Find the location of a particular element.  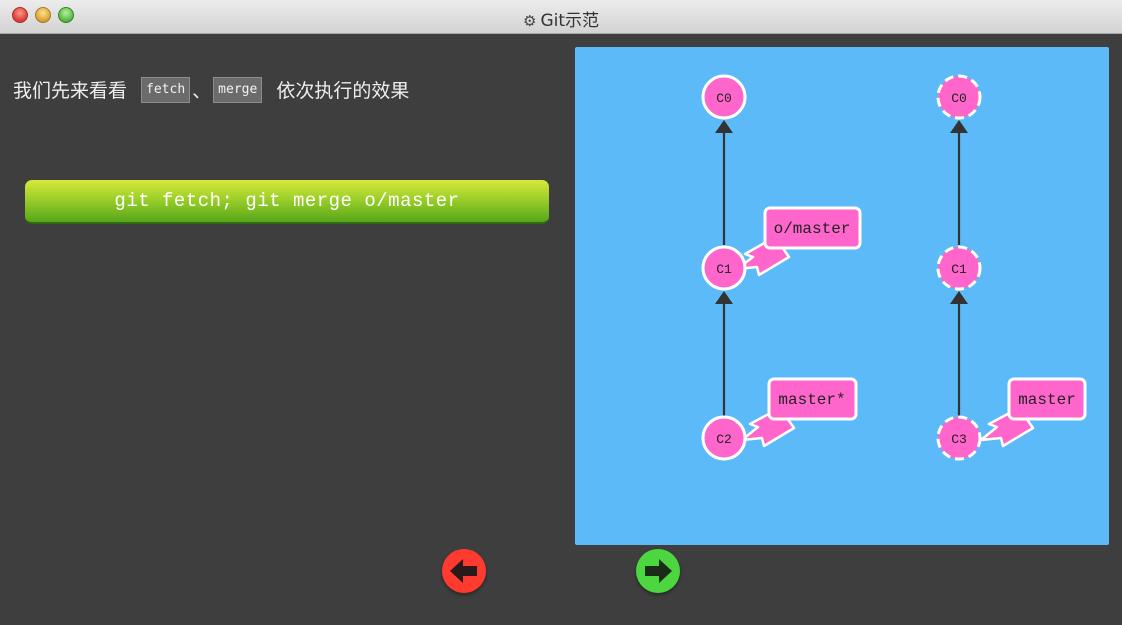

title-bar: ⚙ Git示范 is located at coordinates (561, 17).